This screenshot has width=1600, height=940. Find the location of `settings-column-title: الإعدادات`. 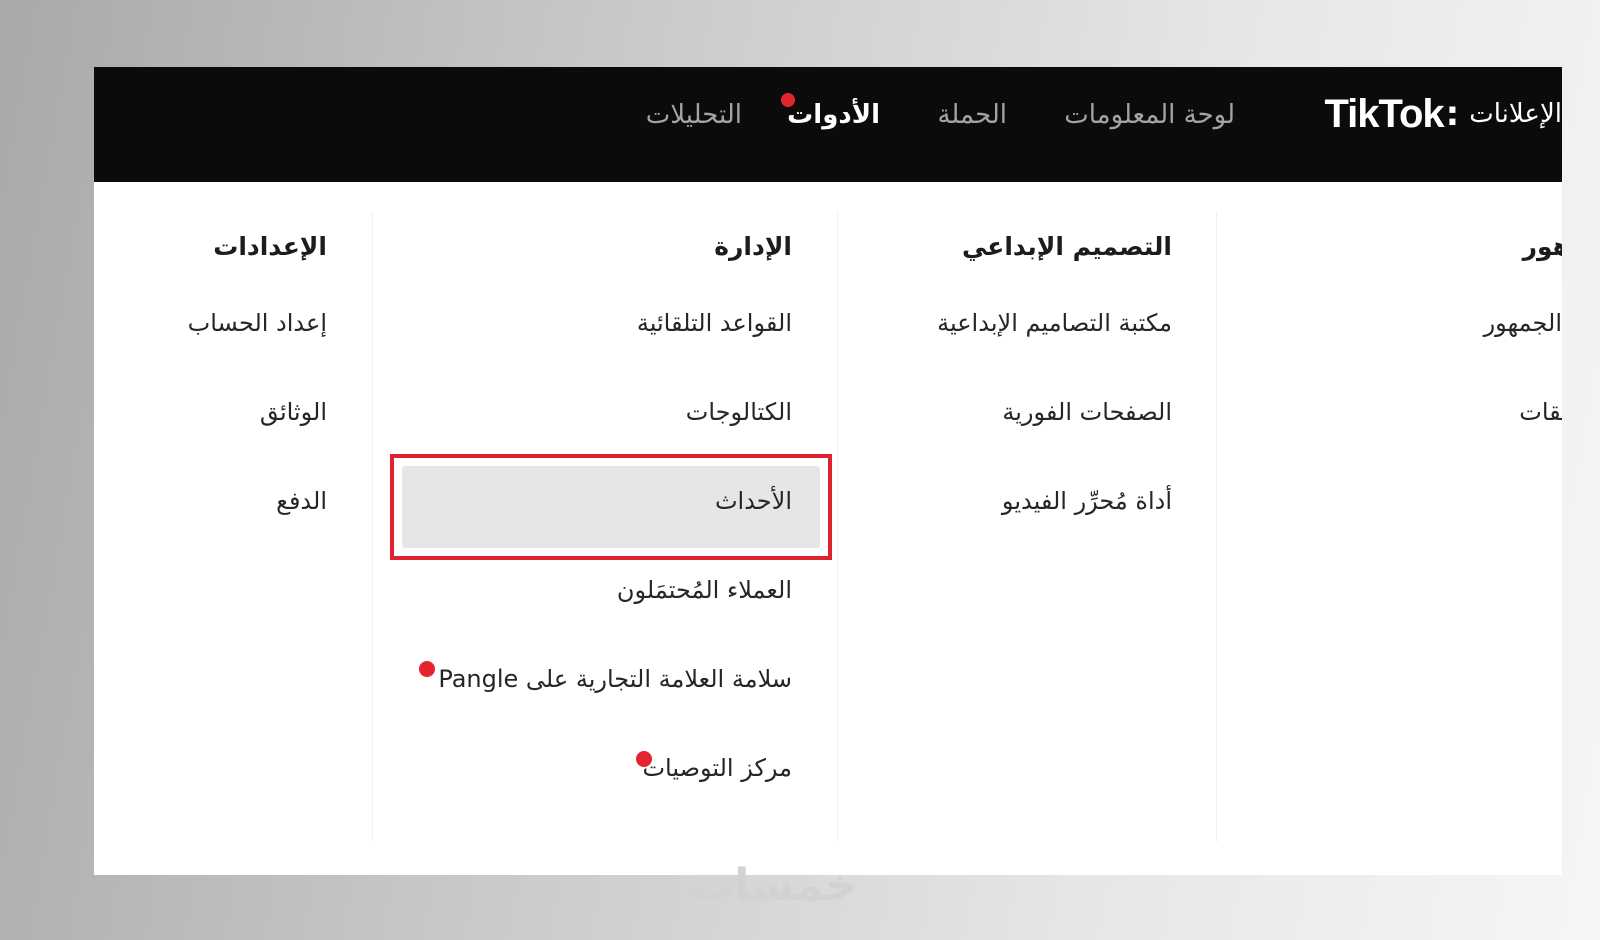

settings-column-title: الإعدادات is located at coordinates (270, 246).